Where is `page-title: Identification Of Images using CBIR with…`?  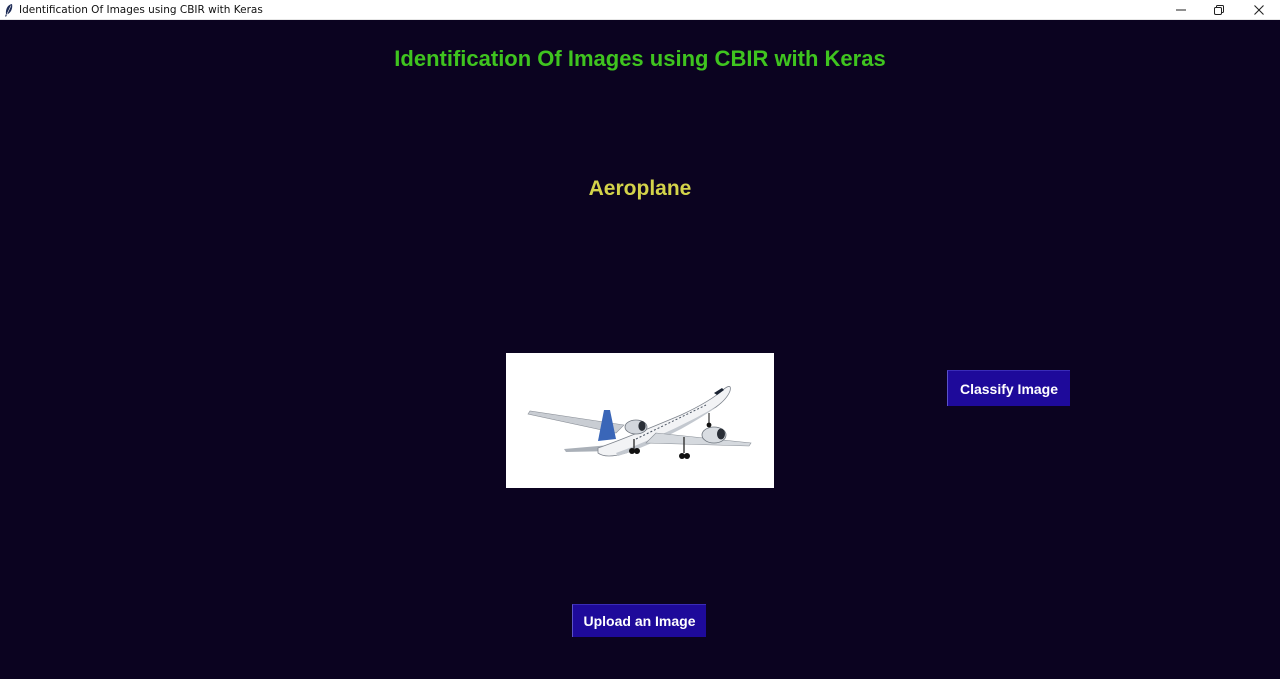
page-title: Identification Of Images using CBIR with… is located at coordinates (640, 58).